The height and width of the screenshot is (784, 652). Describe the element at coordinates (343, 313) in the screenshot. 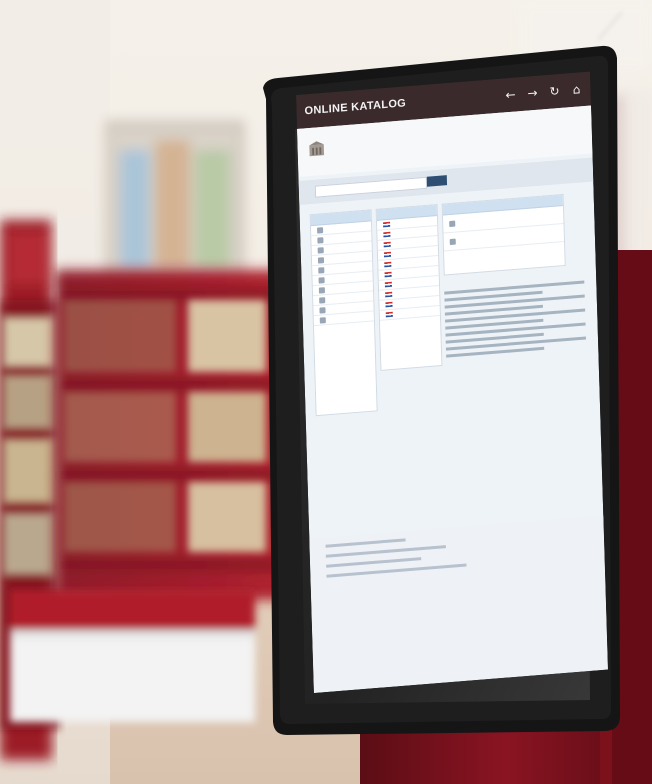

I see `left-column` at that location.